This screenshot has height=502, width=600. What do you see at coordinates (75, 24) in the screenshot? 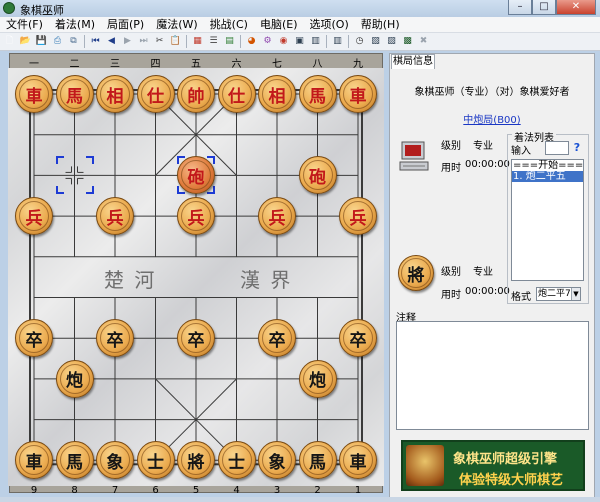
I see `menu-item-1: 着法(M)` at bounding box center [75, 24].